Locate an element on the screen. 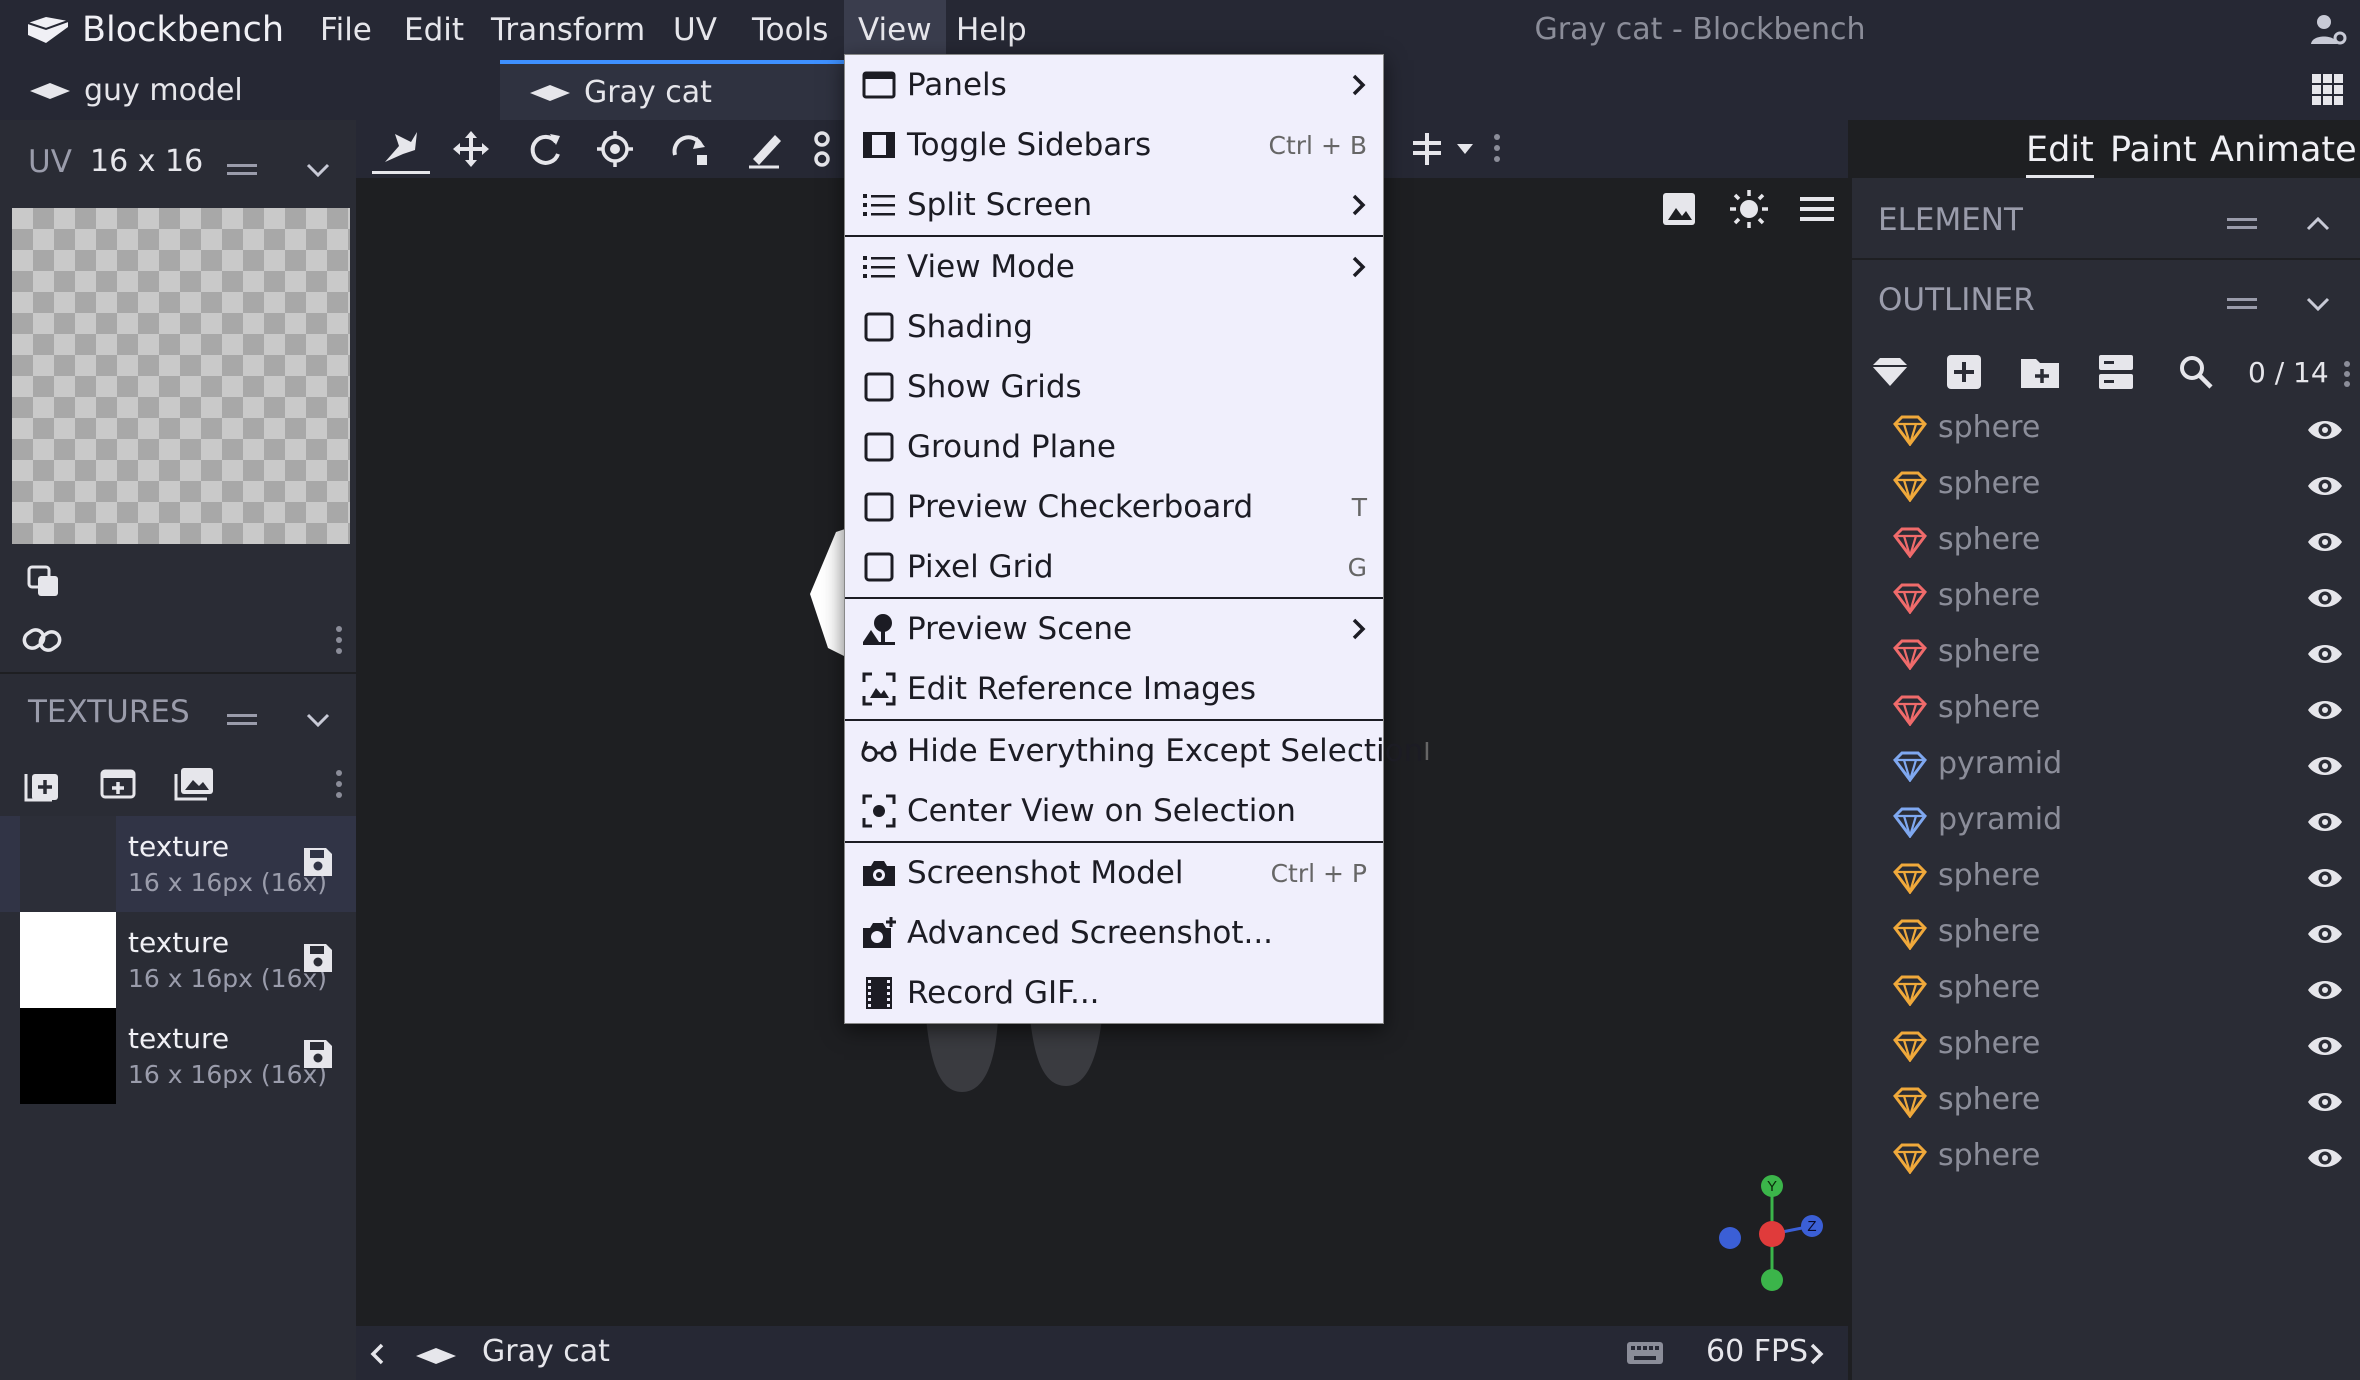 The height and width of the screenshot is (1380, 2360). menu-file: File is located at coordinates (346, 30).